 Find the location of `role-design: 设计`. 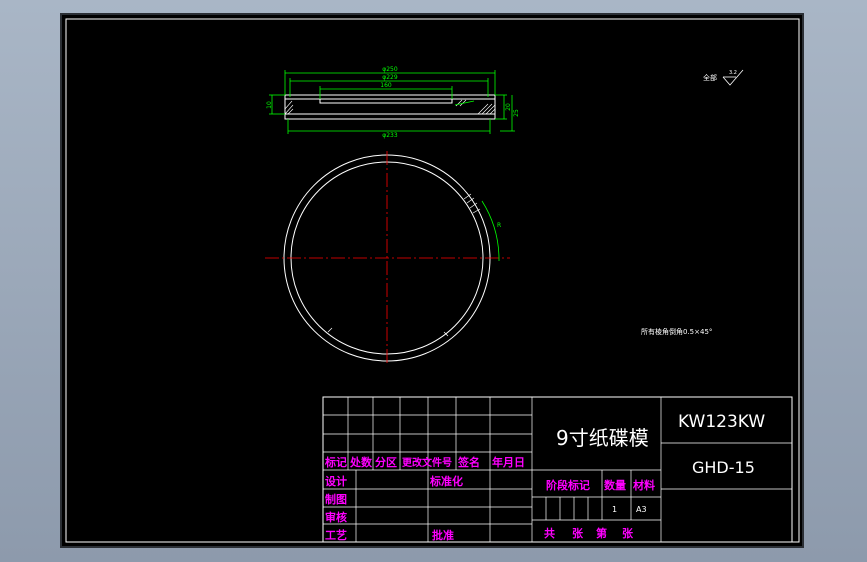

role-design: 设计 is located at coordinates (336, 481).